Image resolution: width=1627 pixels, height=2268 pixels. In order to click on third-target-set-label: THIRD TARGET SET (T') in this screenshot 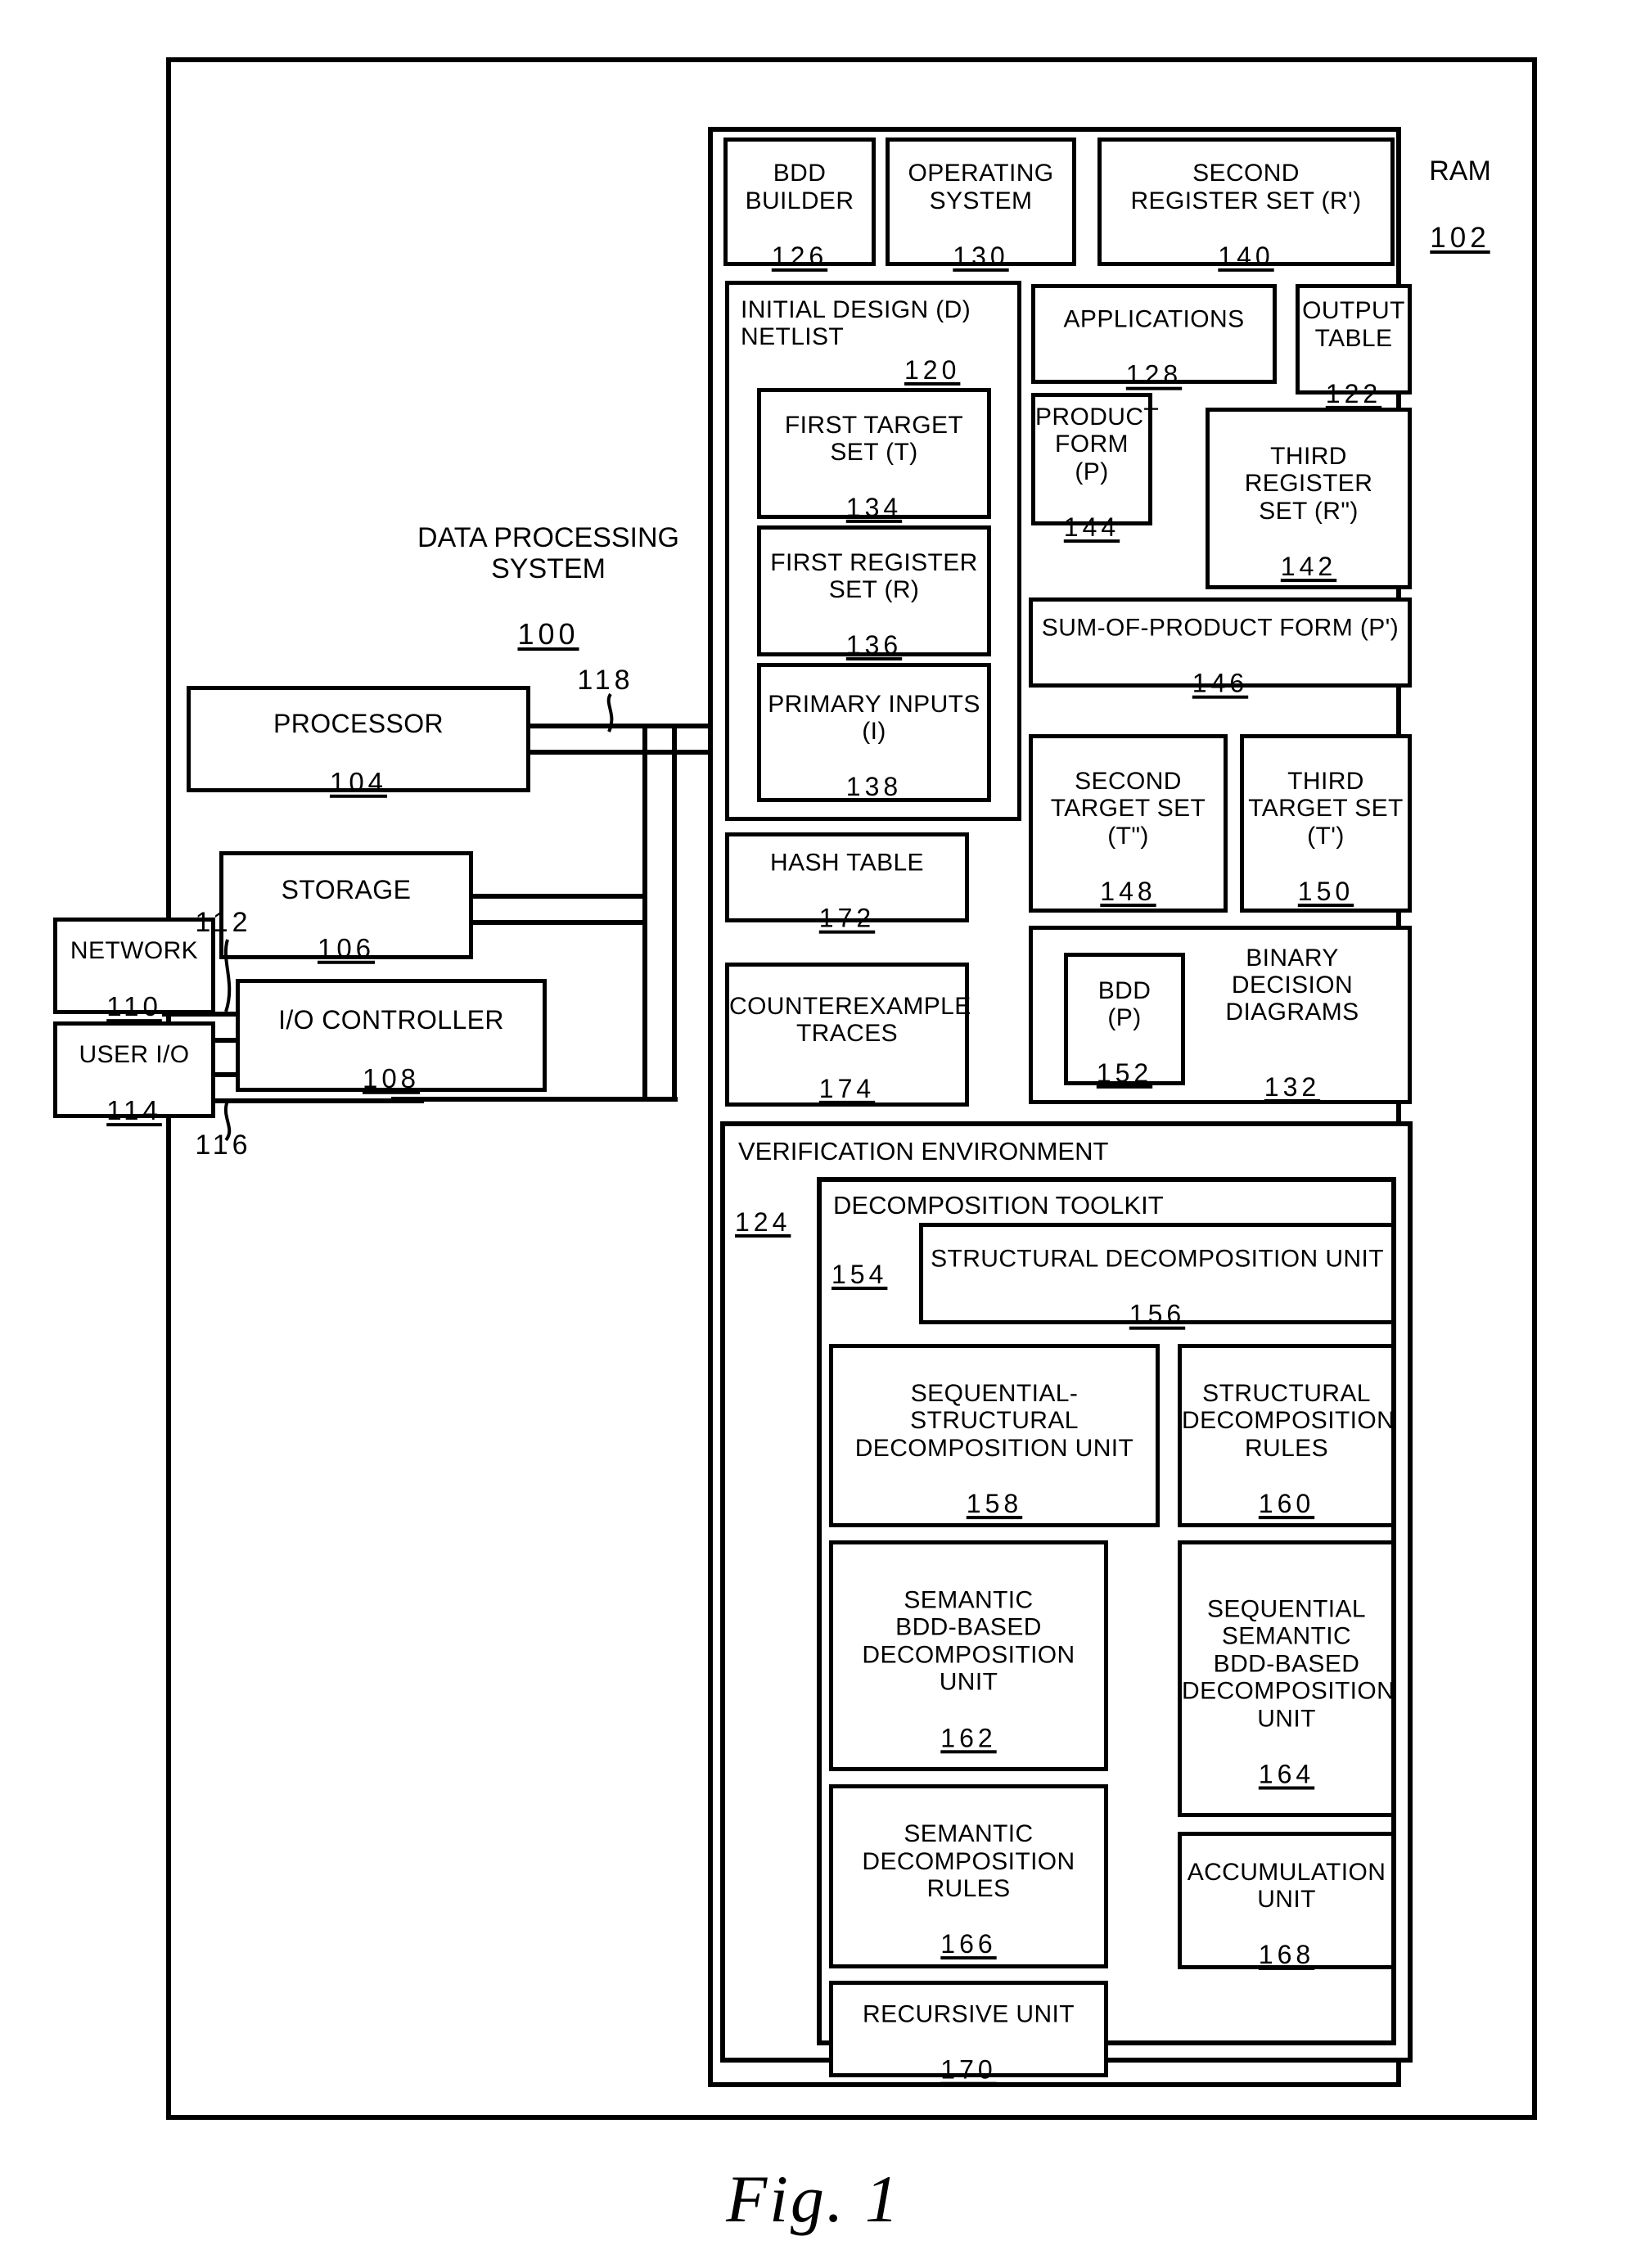, I will do `click(1326, 808)`.